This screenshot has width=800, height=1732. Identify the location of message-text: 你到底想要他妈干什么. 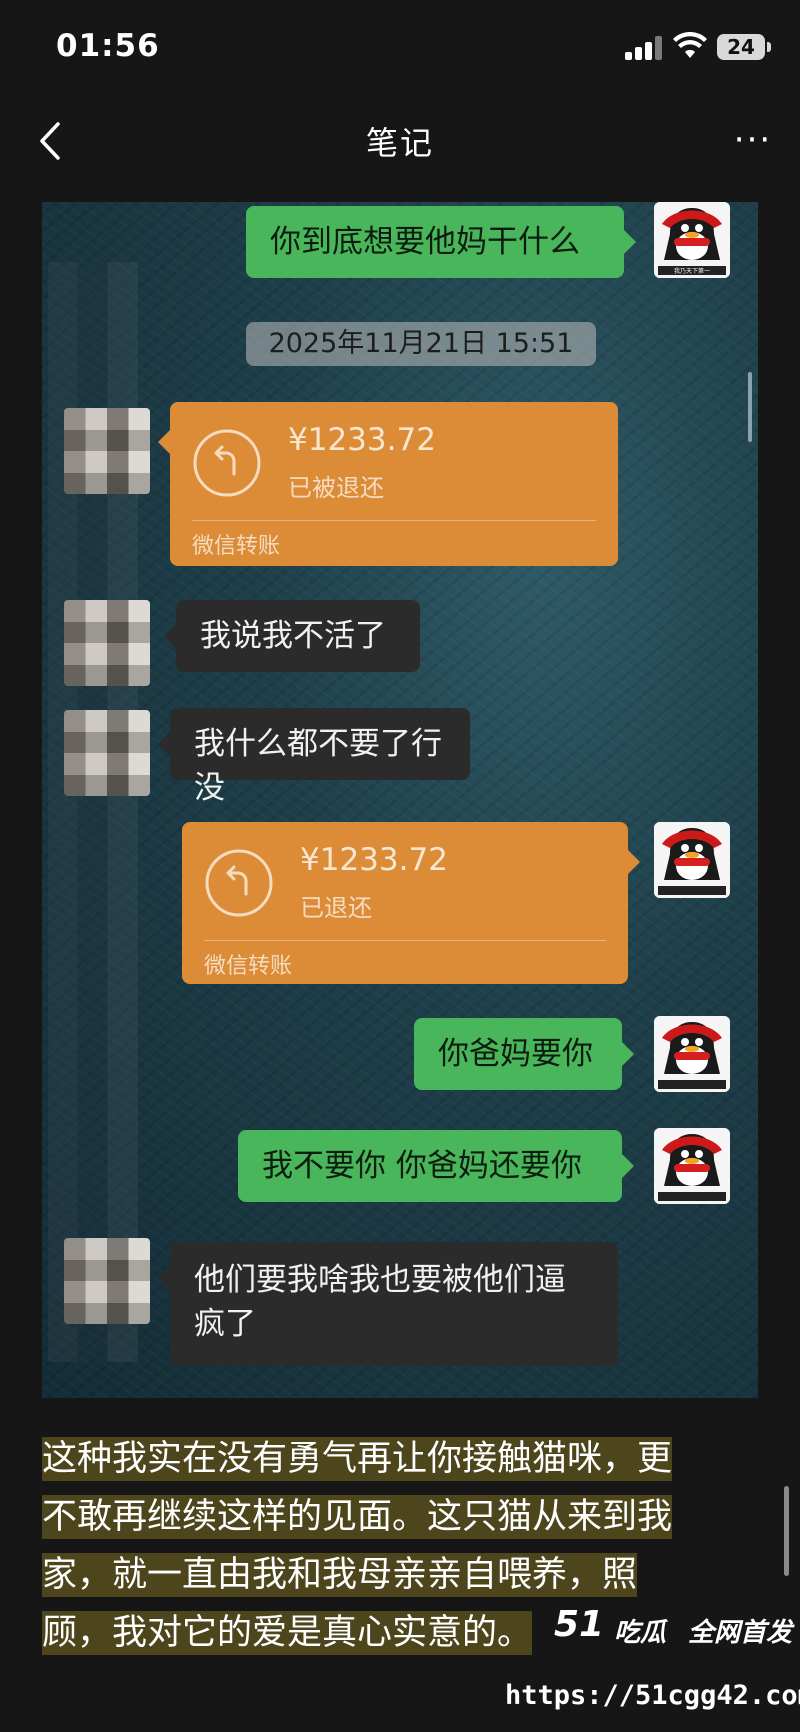
(425, 242).